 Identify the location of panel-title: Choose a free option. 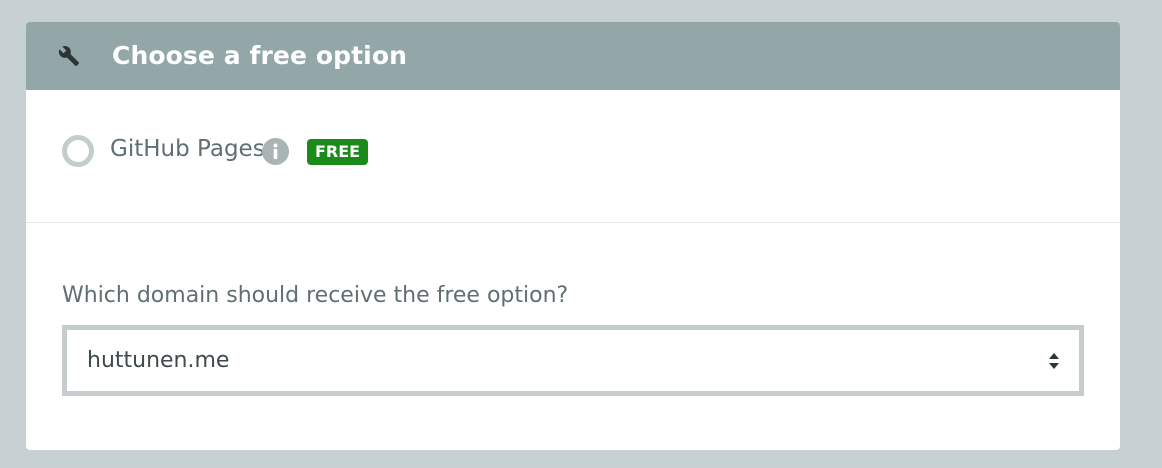
(259, 55).